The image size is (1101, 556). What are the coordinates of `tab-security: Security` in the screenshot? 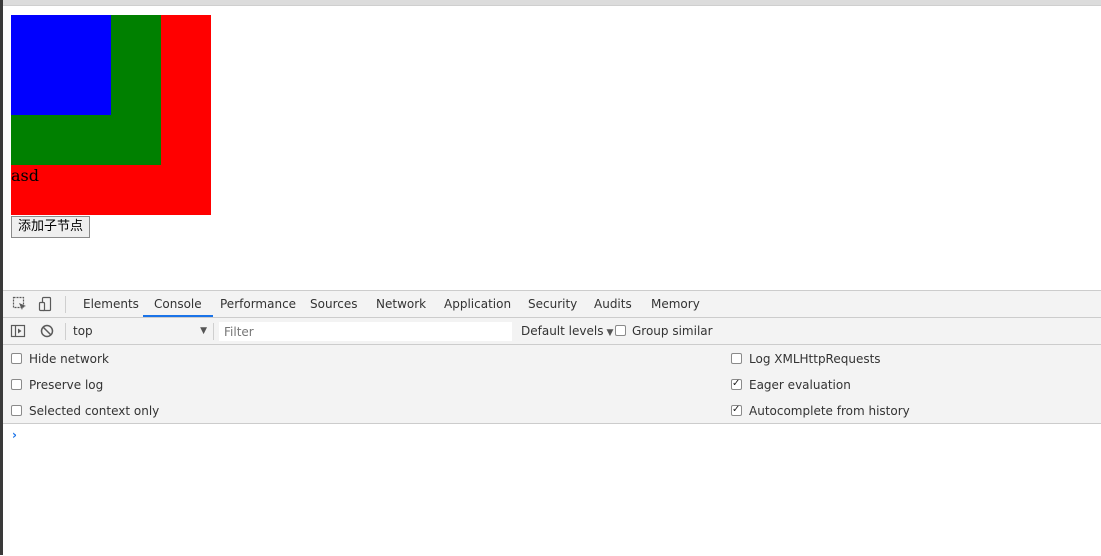 It's located at (552, 304).